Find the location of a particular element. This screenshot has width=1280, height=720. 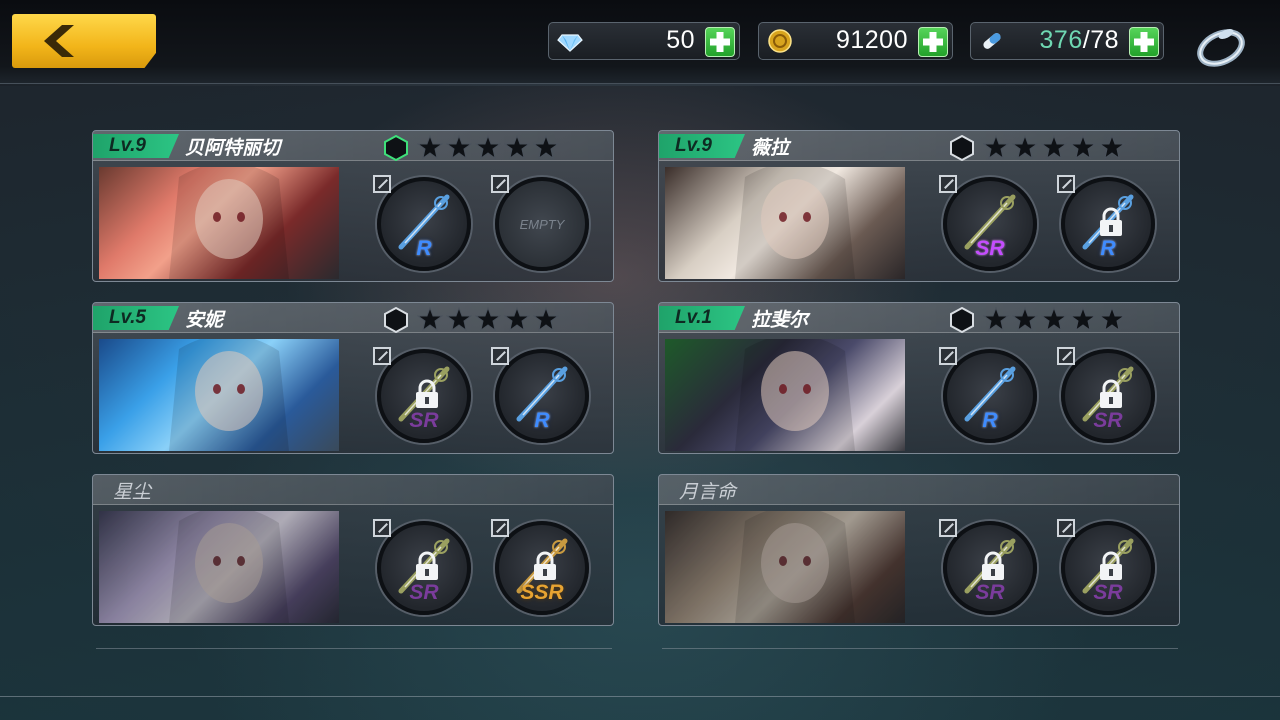

equipment-slot: SSR is located at coordinates (540, 567).